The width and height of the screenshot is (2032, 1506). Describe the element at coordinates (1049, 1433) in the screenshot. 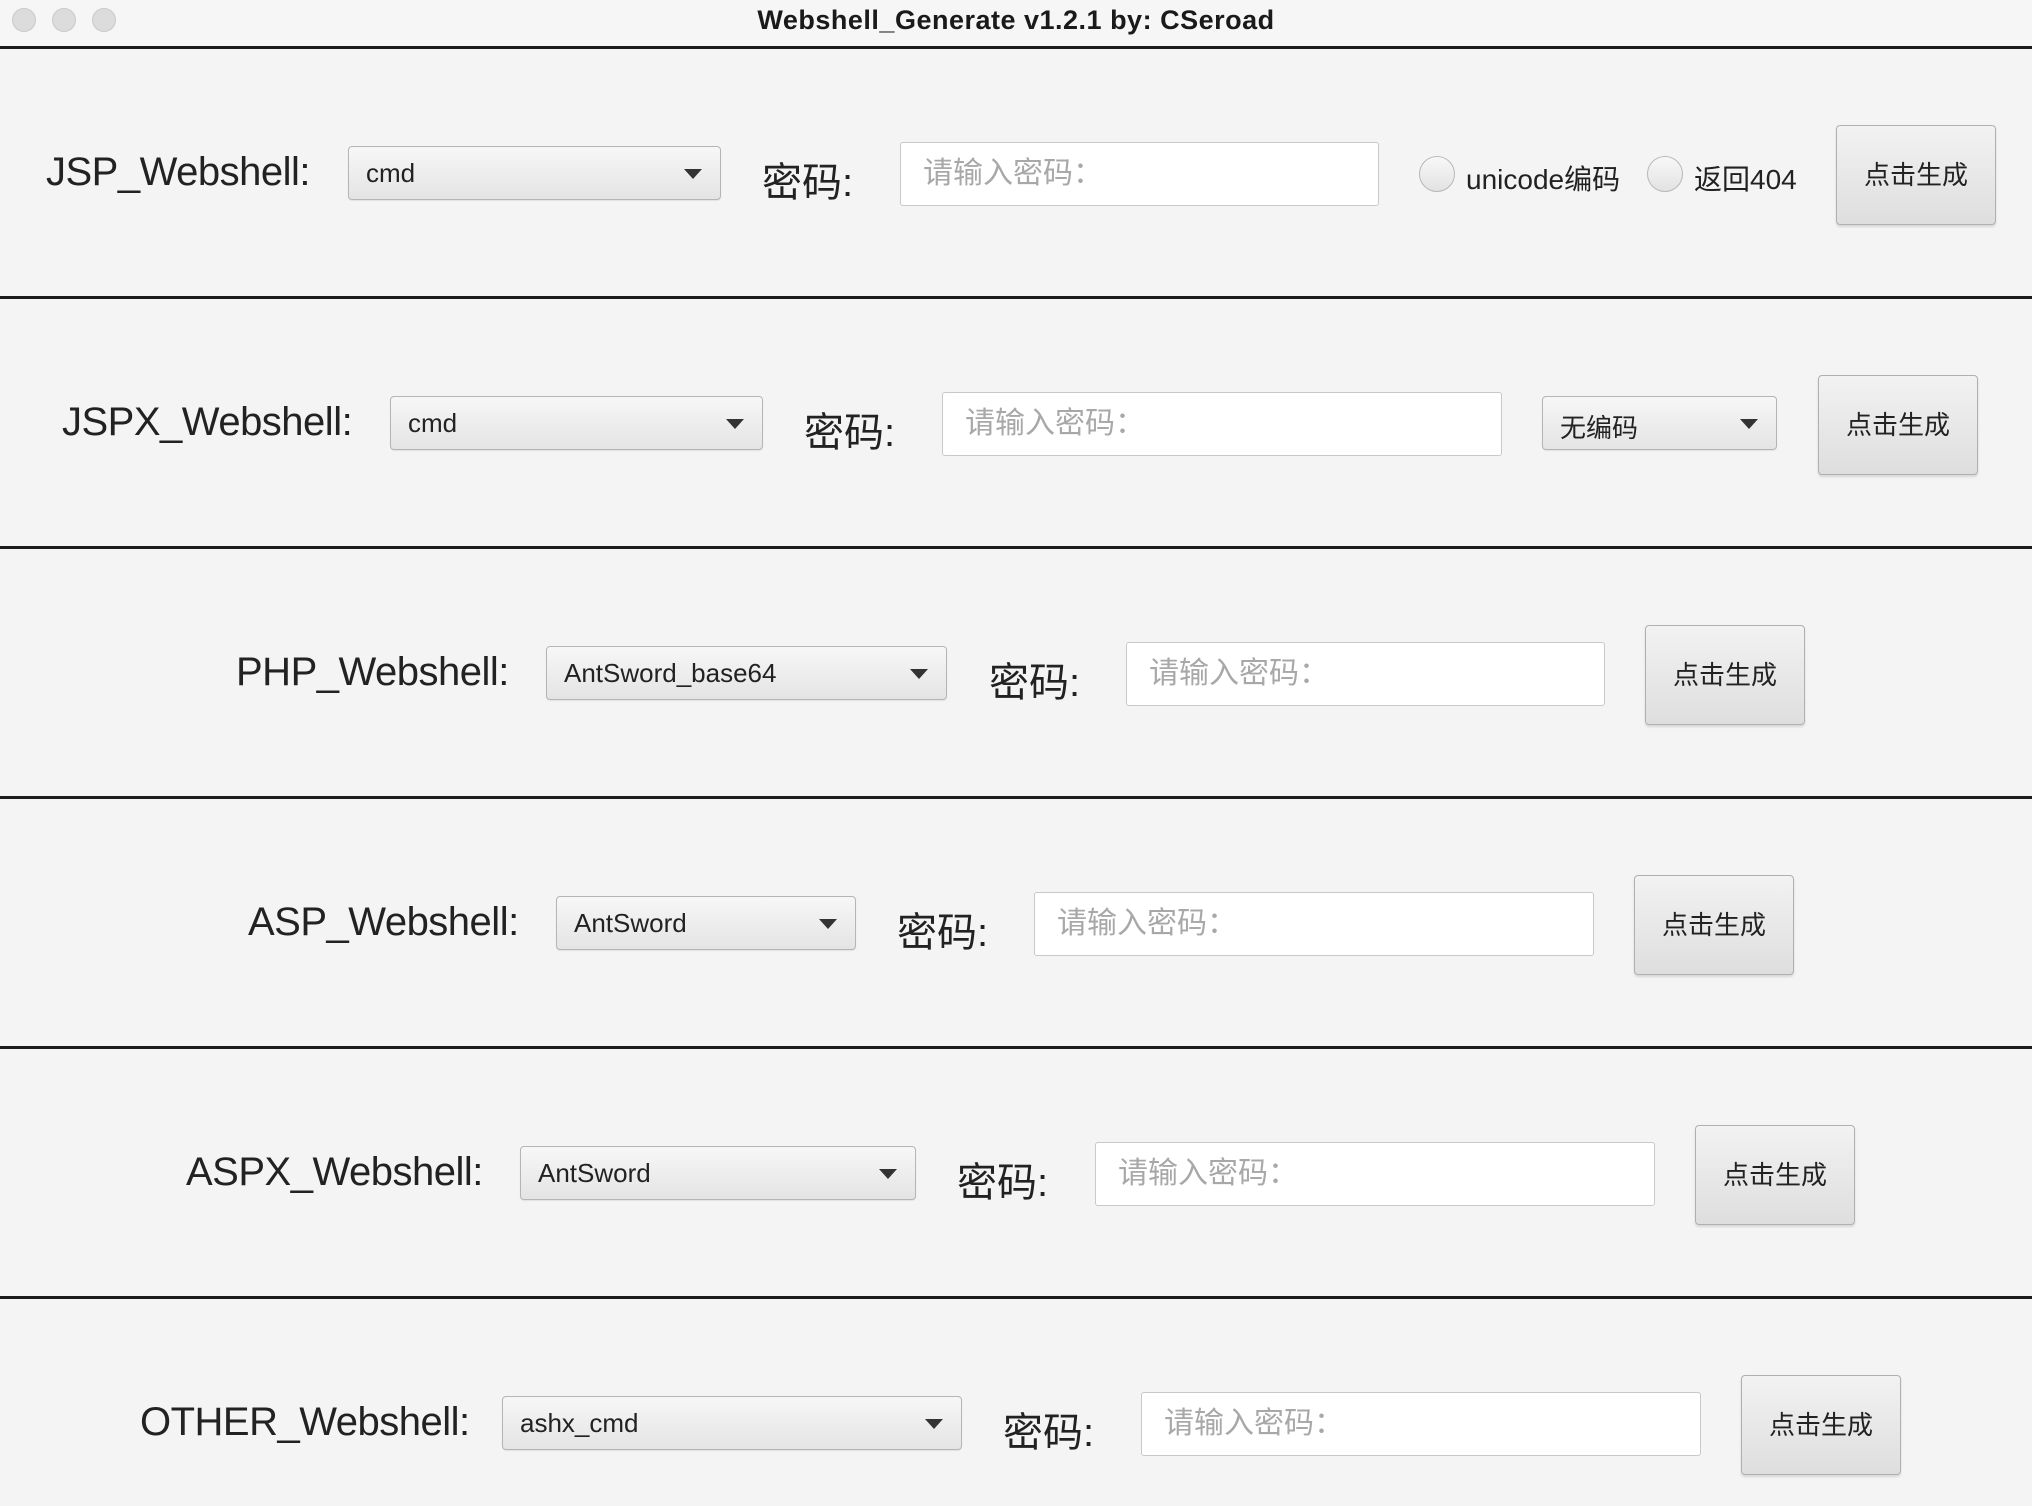

I see `other-password-label: 密码:` at that location.